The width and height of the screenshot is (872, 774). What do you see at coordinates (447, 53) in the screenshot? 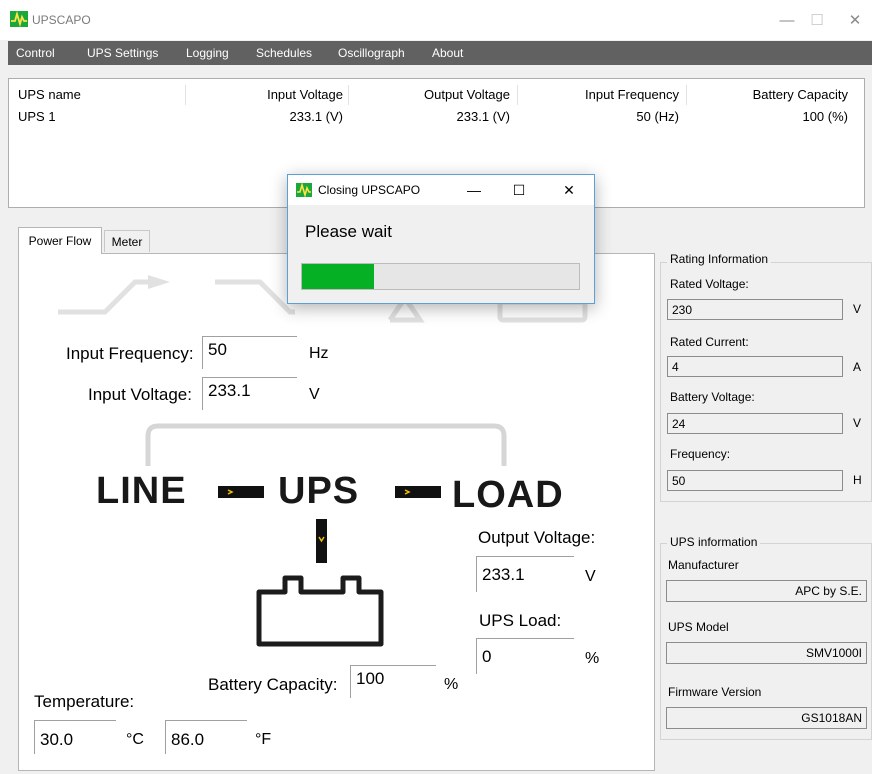
I see `menu-about: About` at bounding box center [447, 53].